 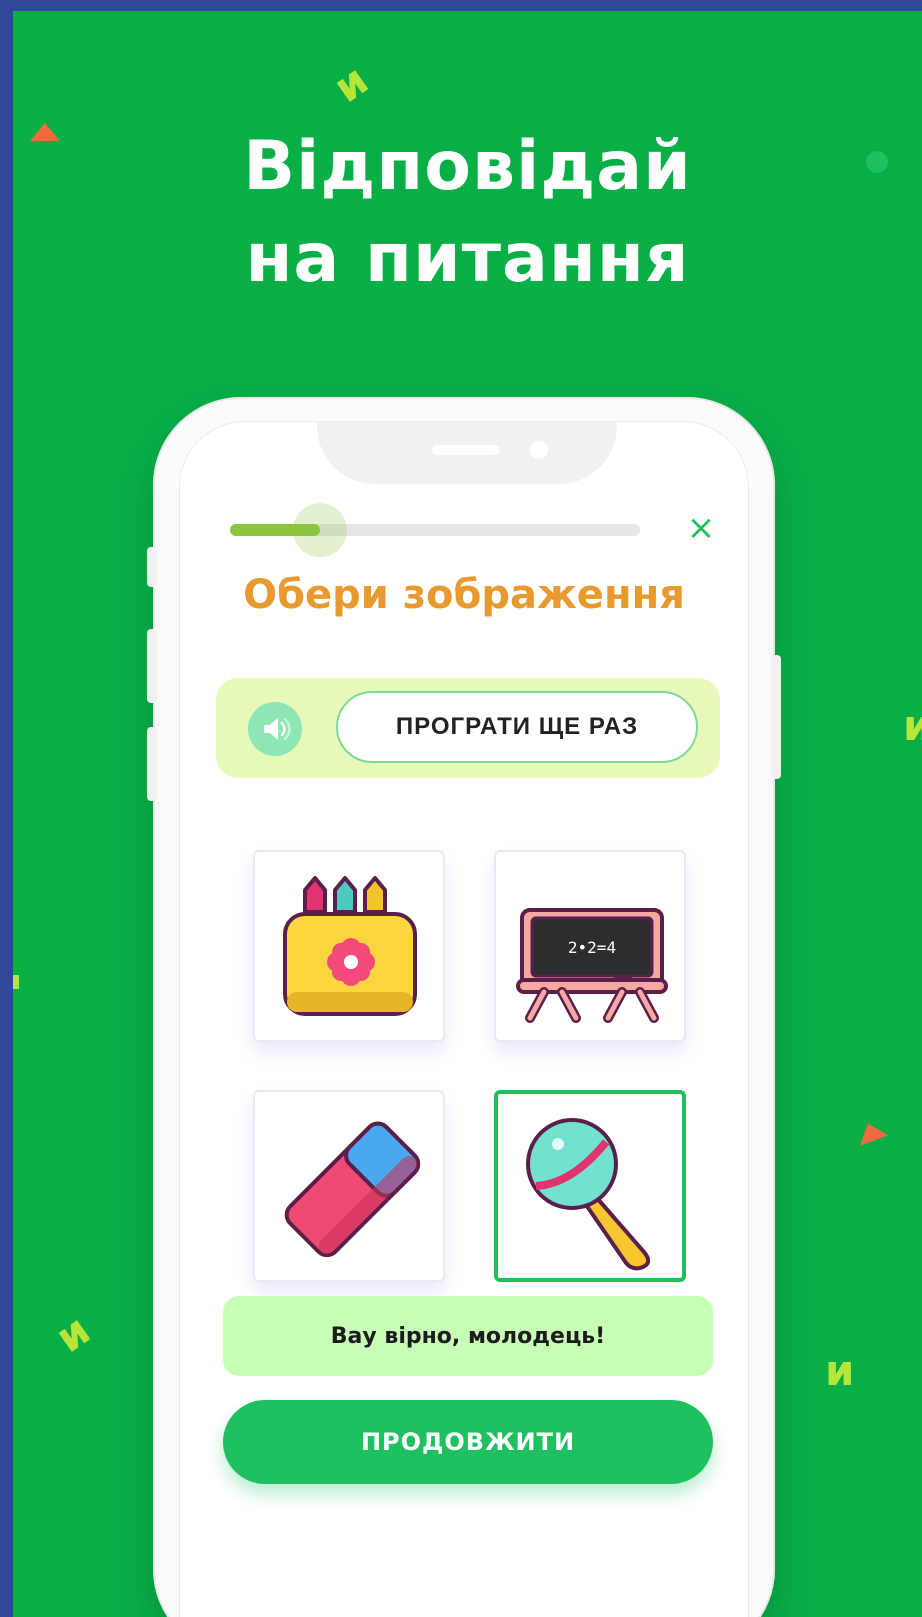 I want to click on eraser-icon, so click(x=352, y=1189).